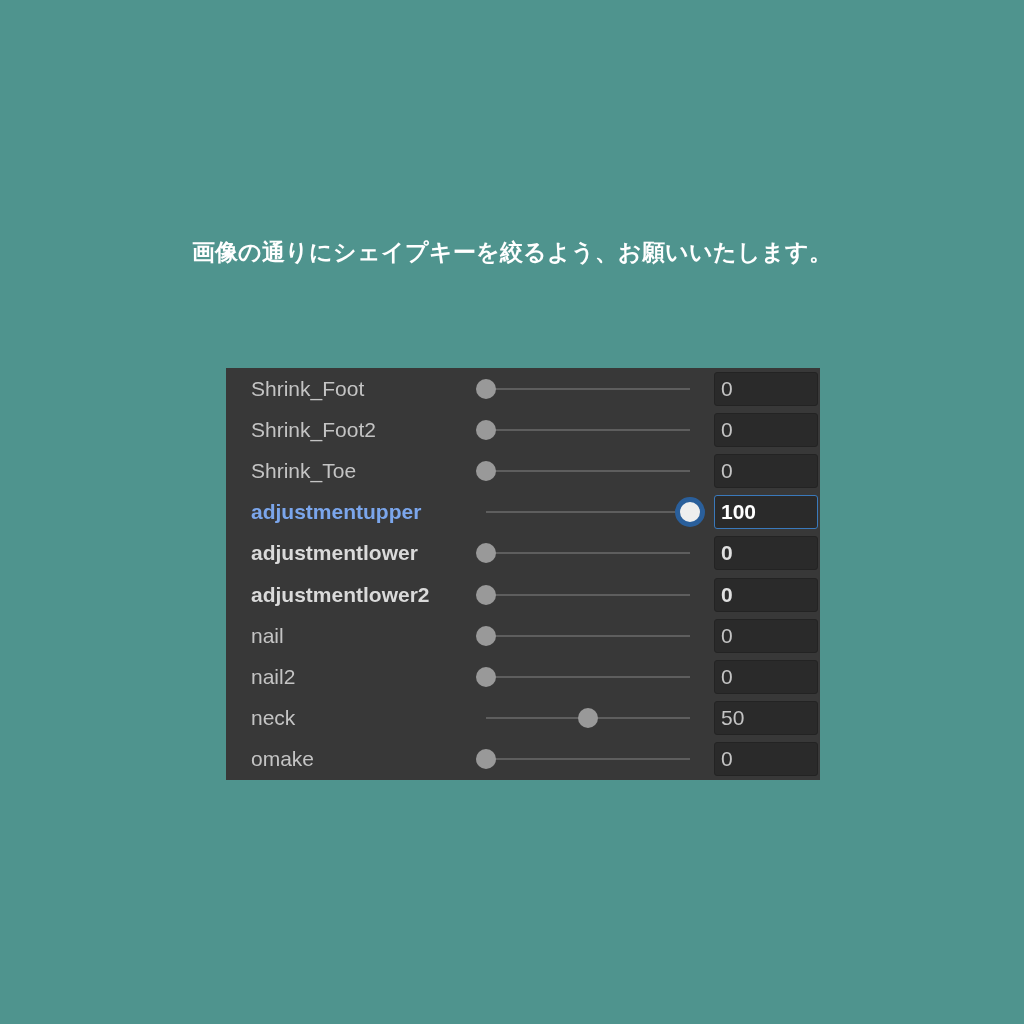  What do you see at coordinates (341, 594) in the screenshot?
I see `blendshape-label: adjustmentlower2` at bounding box center [341, 594].